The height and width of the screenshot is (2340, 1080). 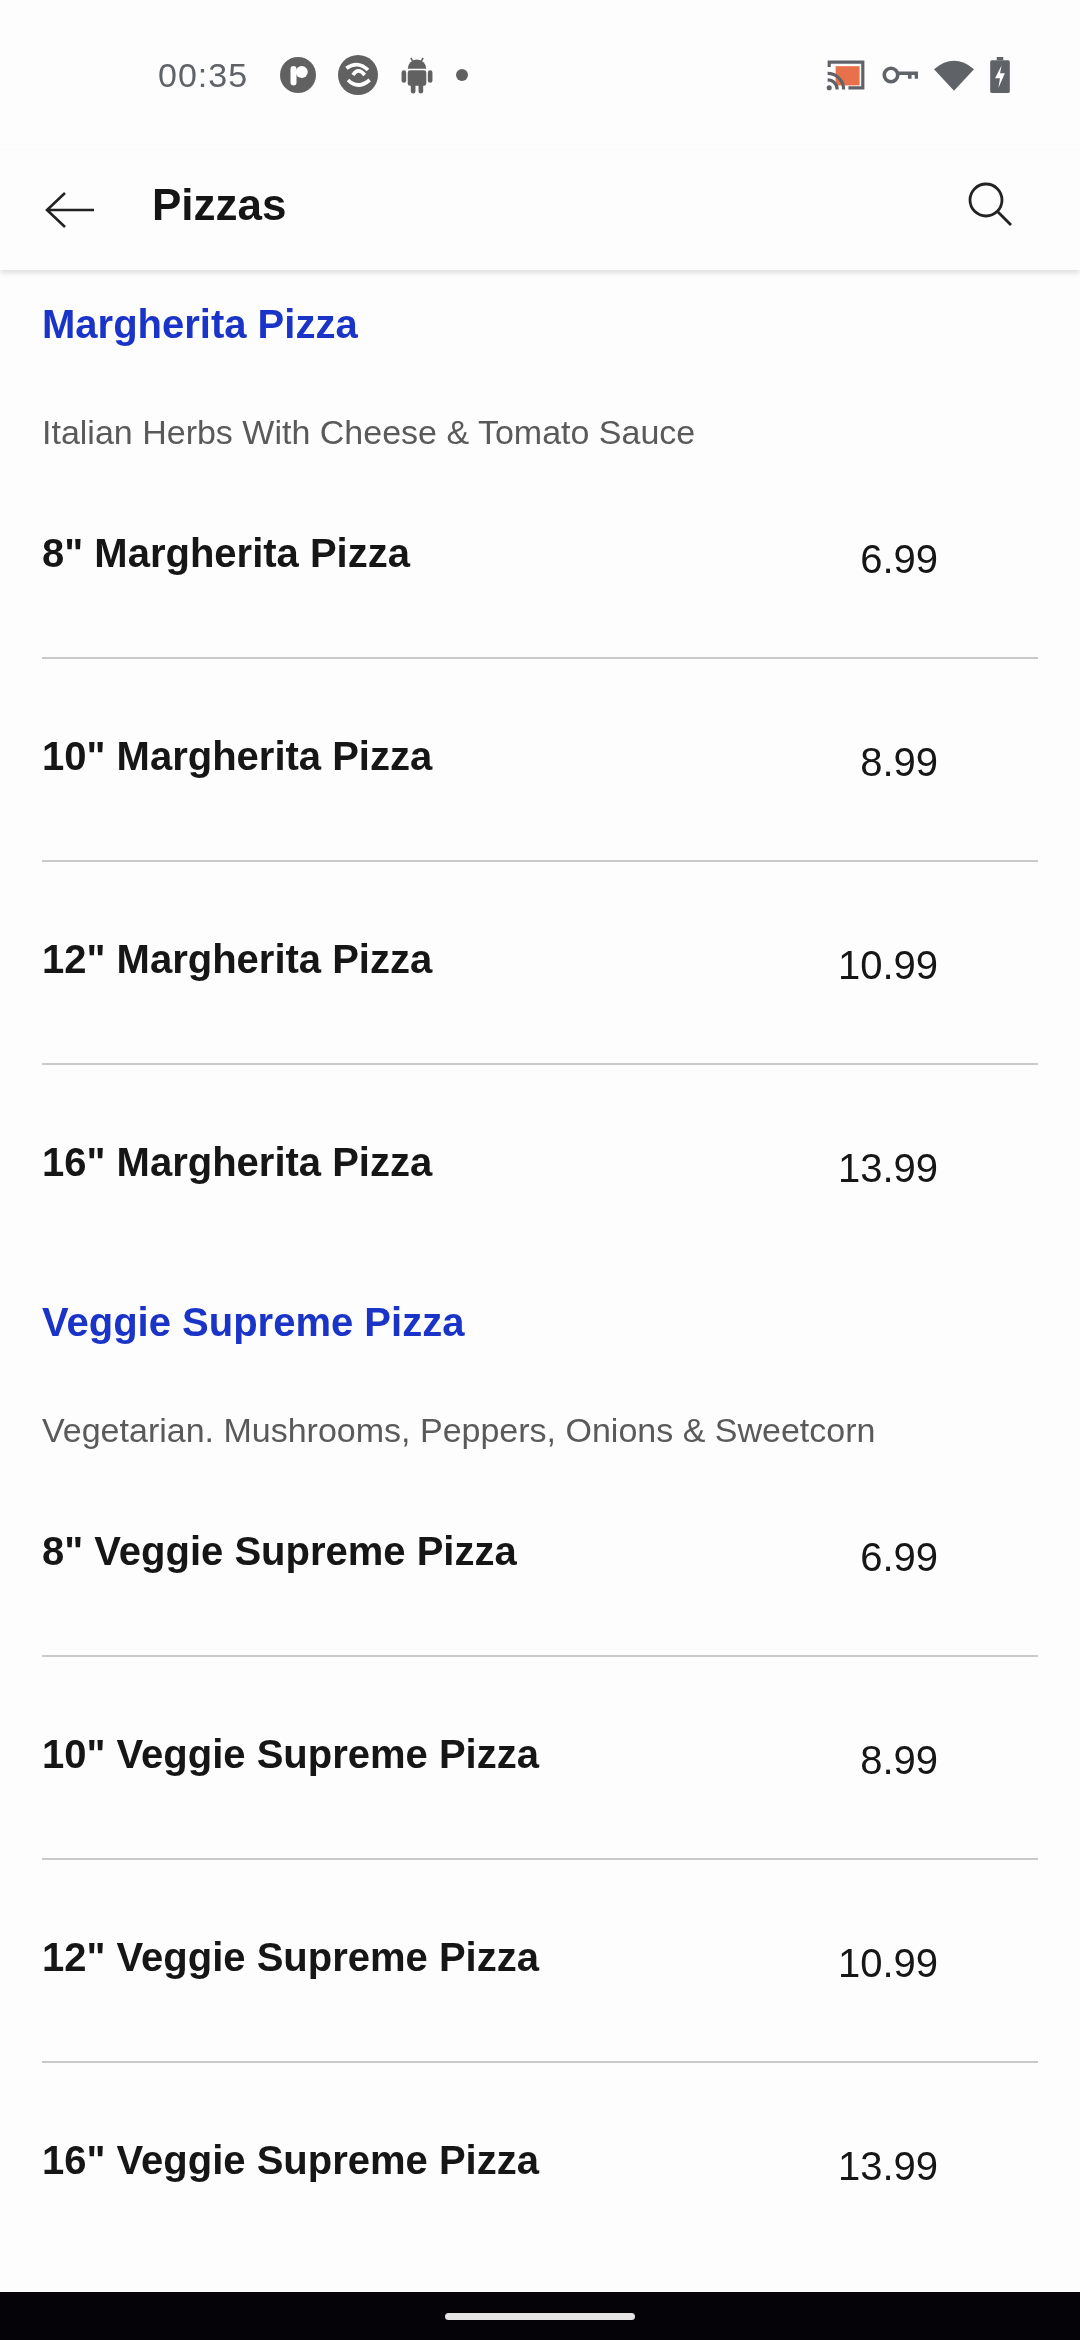 I want to click on item-name: 10" Veggie Supreme Pizza, so click(x=451, y=1754).